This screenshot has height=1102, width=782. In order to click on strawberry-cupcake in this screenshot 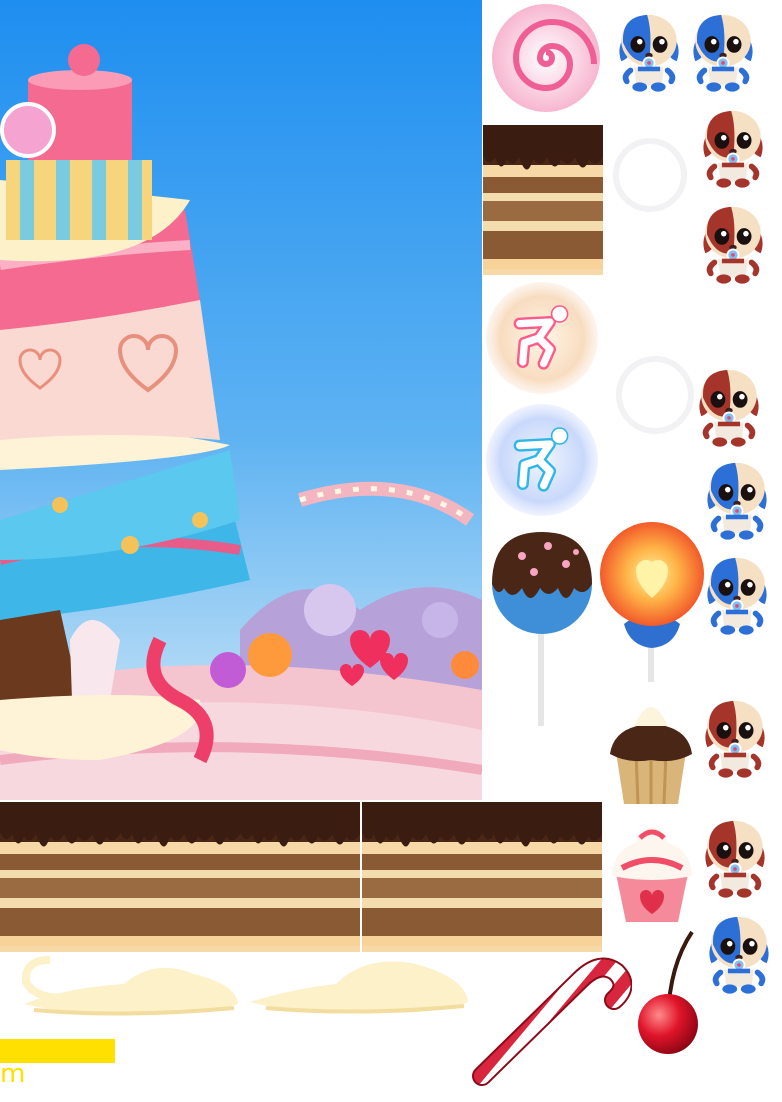, I will do `click(652, 868)`.